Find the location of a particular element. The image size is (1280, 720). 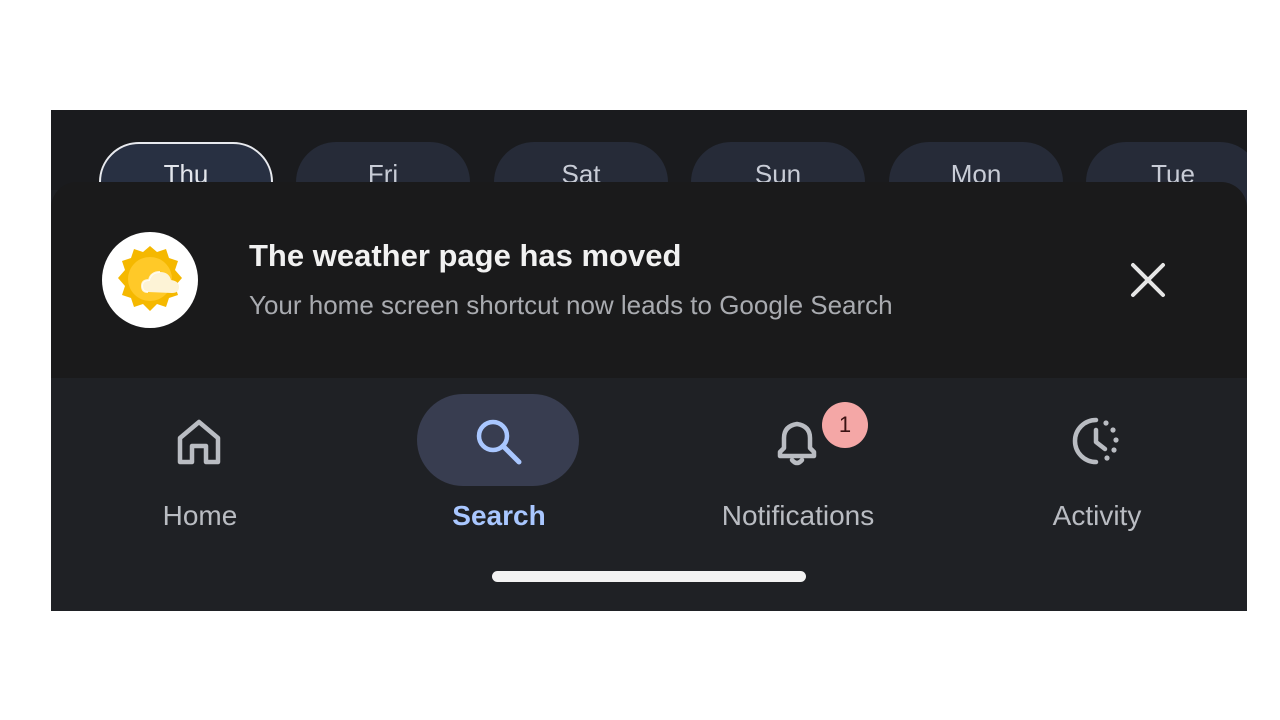

nav-search-label: Search is located at coordinates (499, 515).